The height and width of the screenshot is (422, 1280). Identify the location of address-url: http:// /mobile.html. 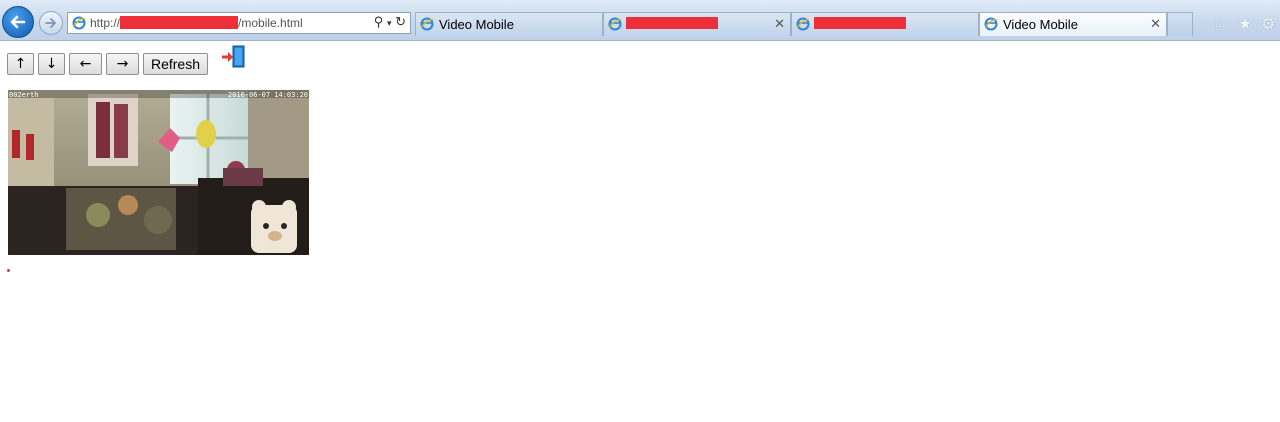
(196, 23).